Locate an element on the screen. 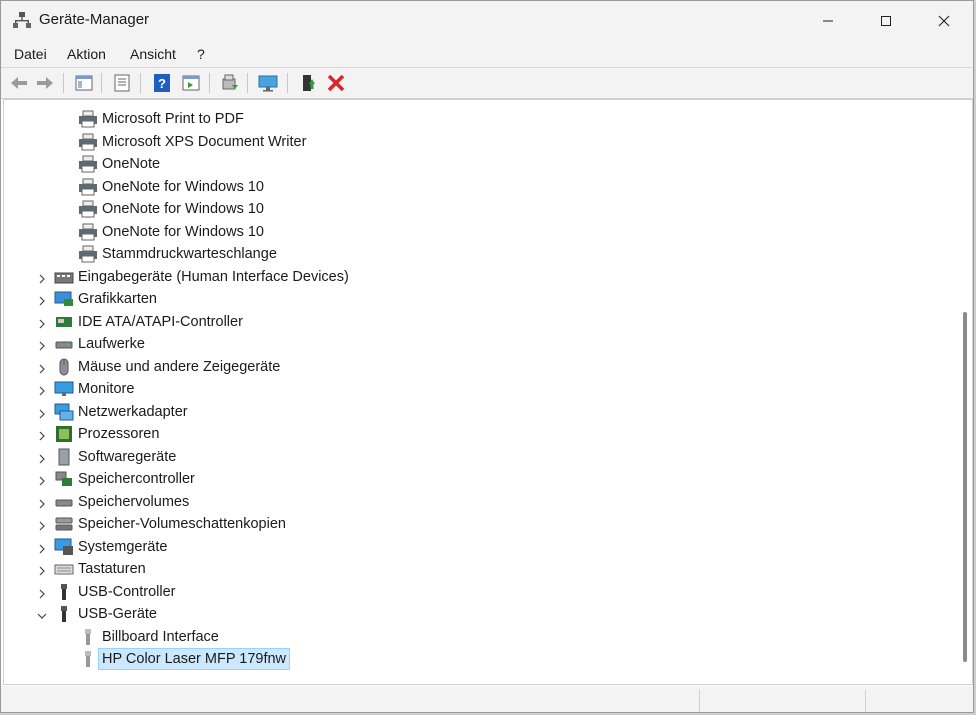 The width and height of the screenshot is (976, 715). list-item: Billboard Interface is located at coordinates (150, 637).